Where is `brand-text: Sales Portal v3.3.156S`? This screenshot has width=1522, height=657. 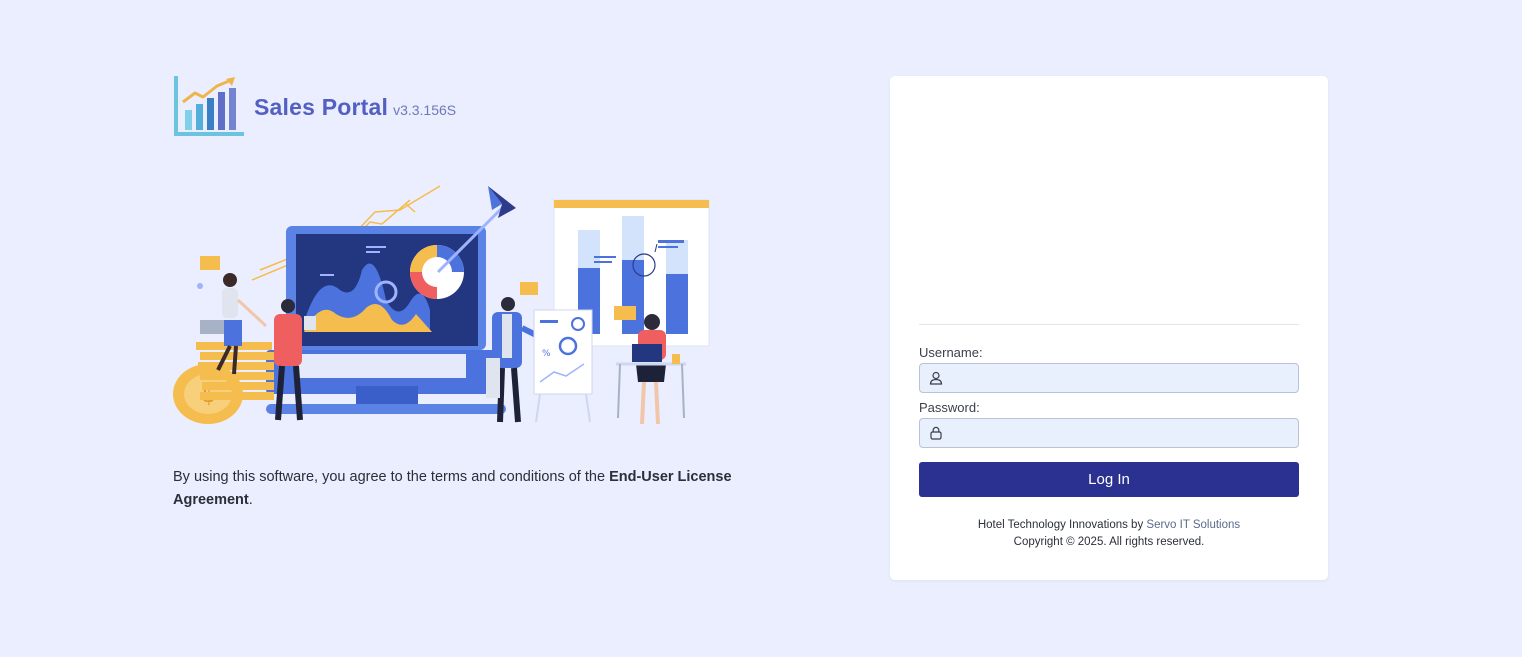
brand-text: Sales Portal v3.3.156S is located at coordinates (355, 107).